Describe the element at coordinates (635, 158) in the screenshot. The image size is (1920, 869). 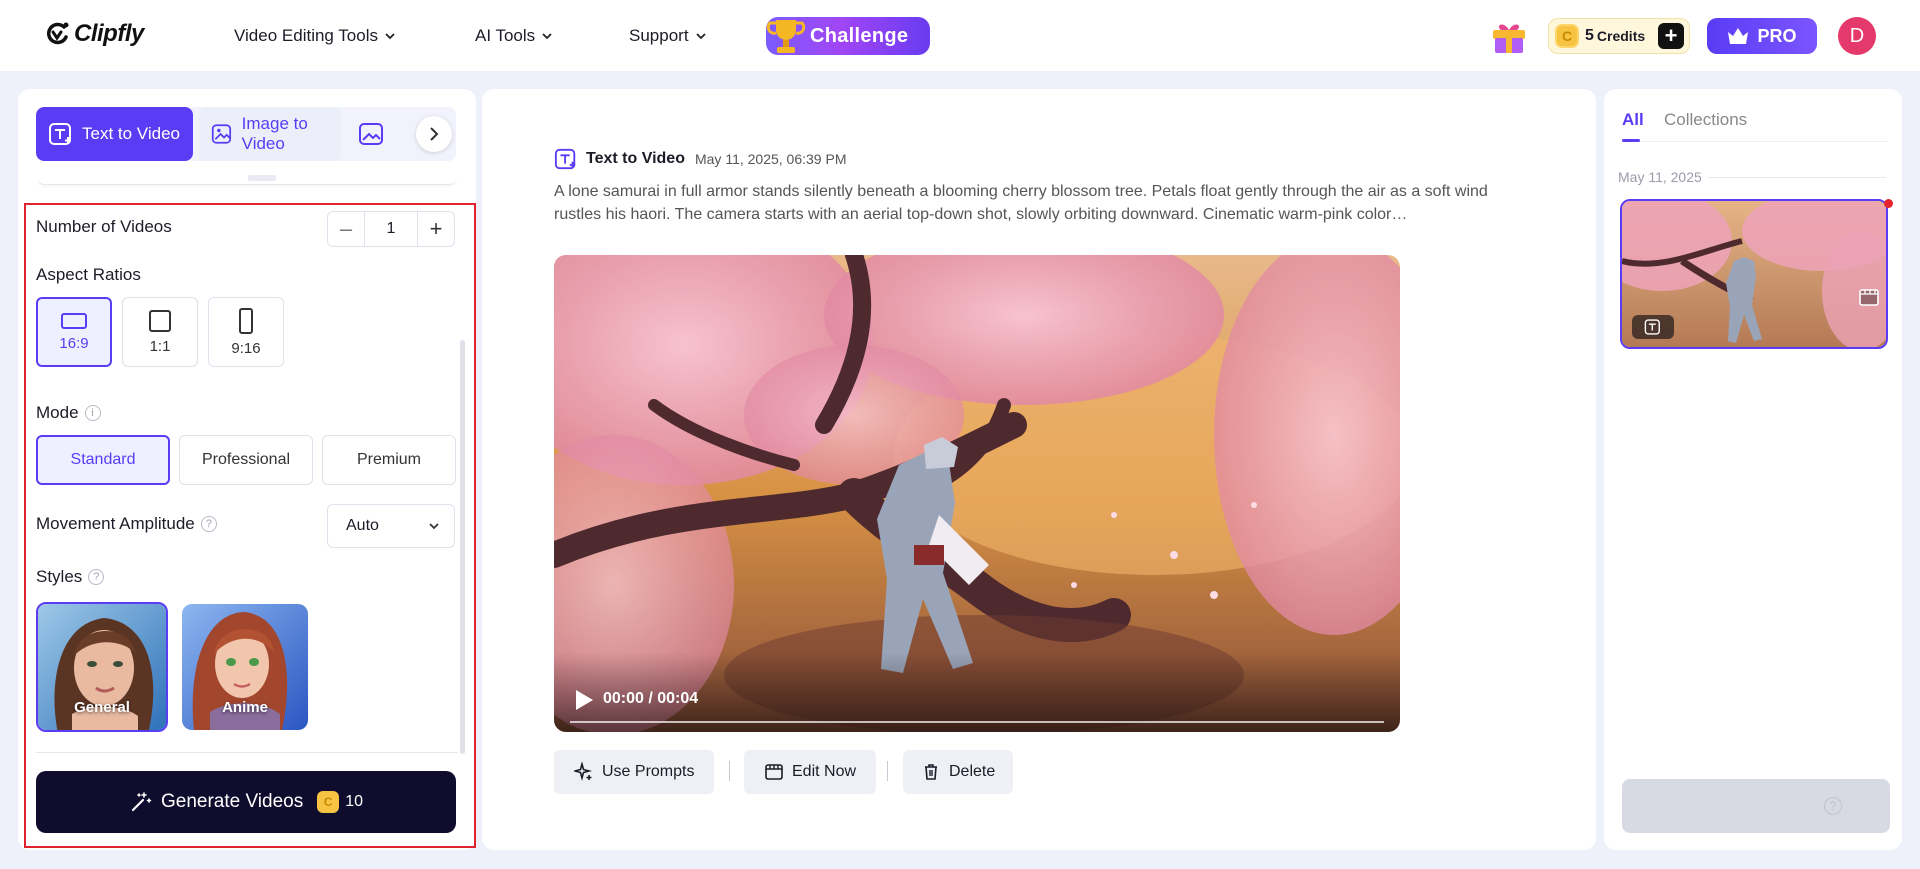
I see `task-type: Text to Video` at that location.